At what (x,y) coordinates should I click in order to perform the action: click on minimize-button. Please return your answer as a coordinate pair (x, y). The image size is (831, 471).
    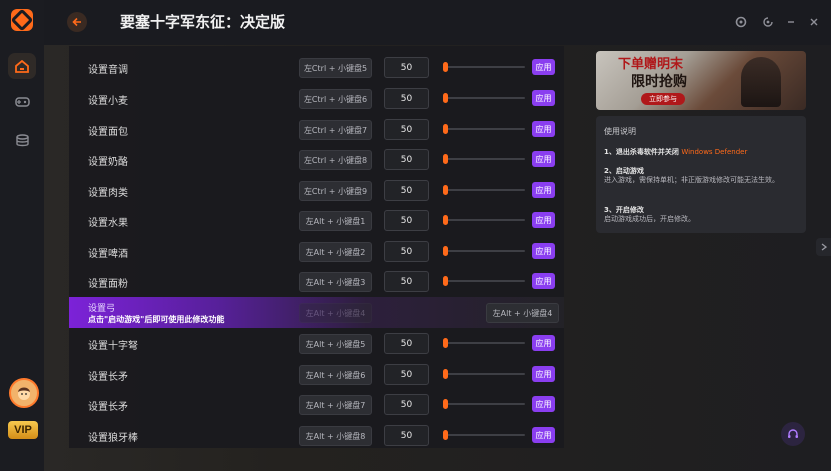
    Looking at the image, I should click on (791, 22).